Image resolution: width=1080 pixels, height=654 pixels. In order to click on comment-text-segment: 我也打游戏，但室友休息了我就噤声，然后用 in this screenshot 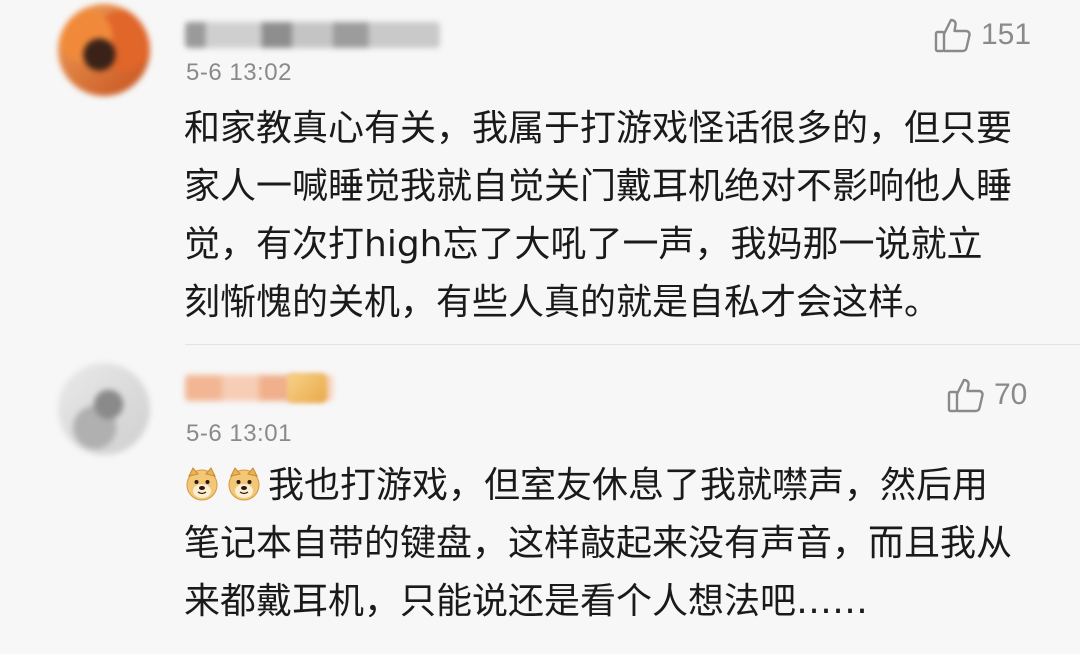, I will do `click(628, 485)`.